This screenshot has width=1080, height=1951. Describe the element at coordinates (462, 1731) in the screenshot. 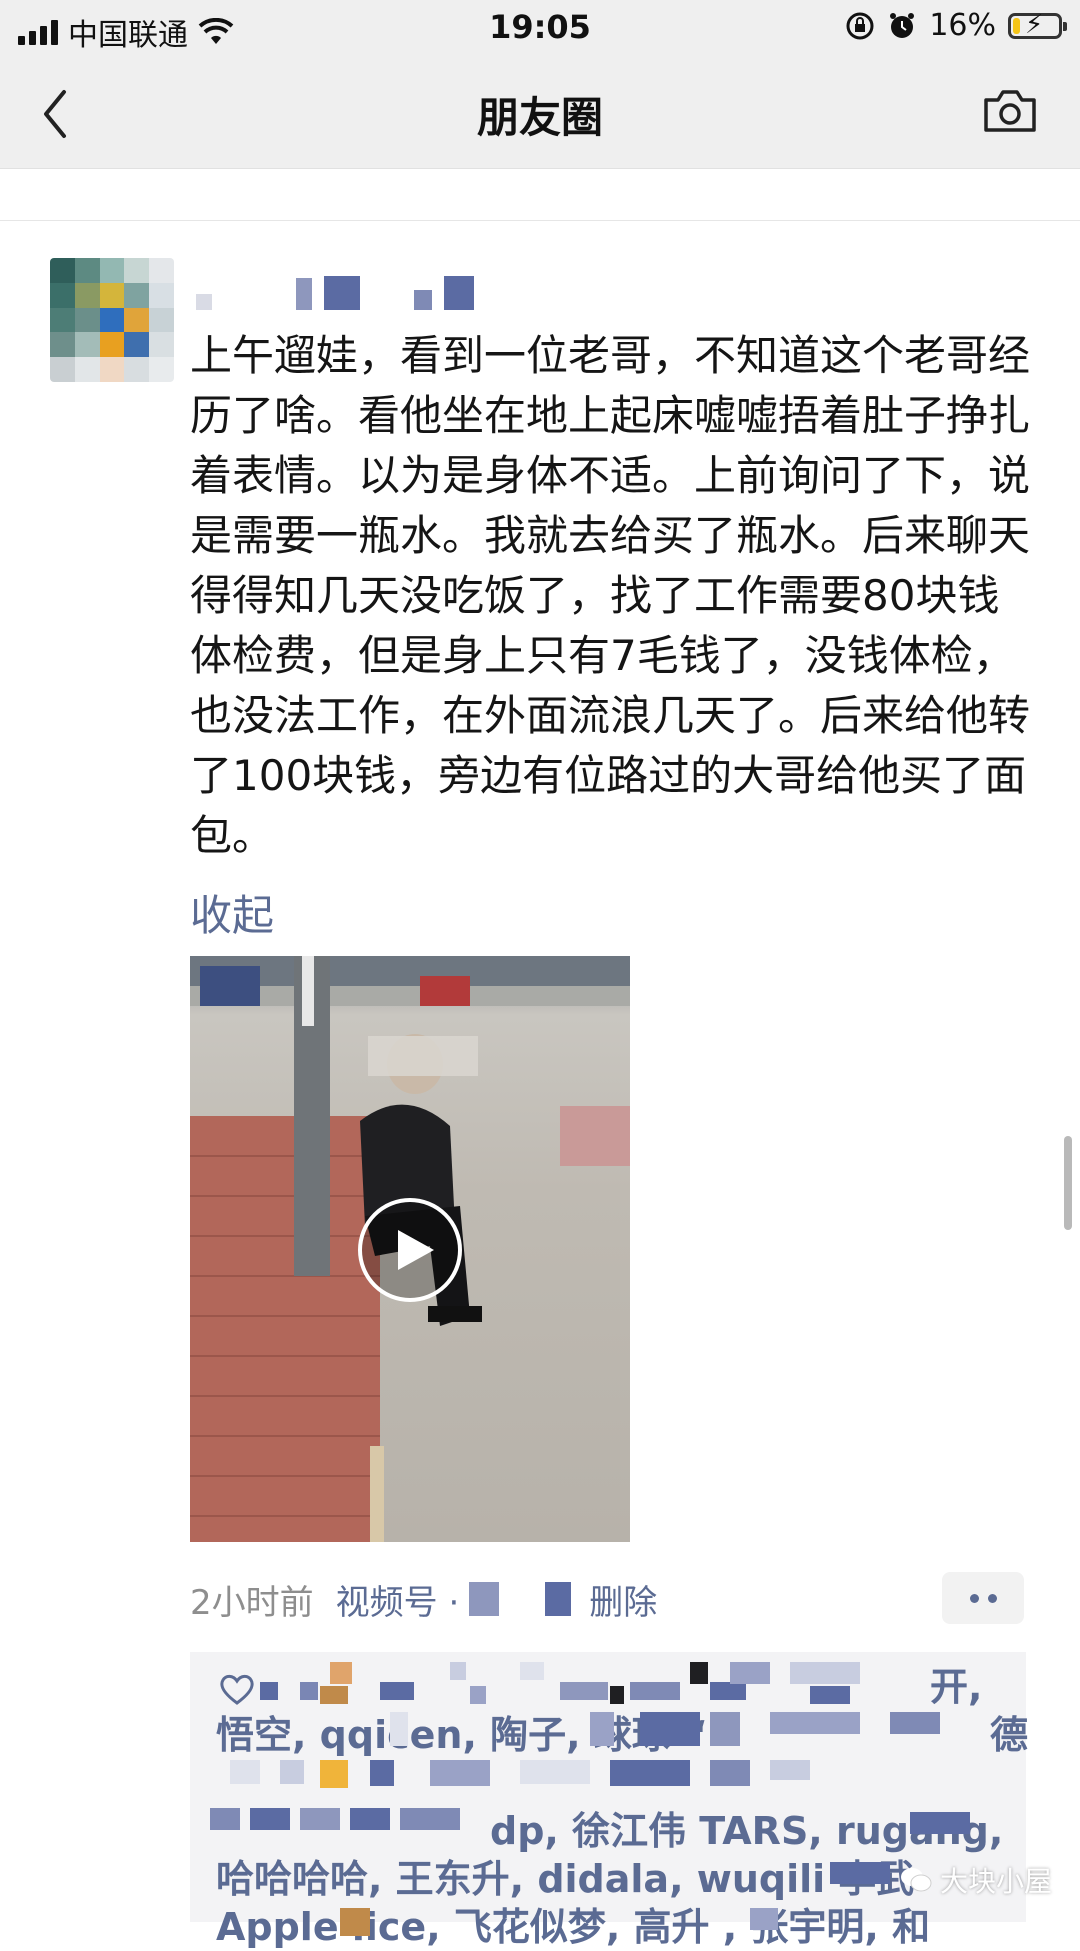

I see `likes-line-2: 悟空, qqicen, 陶子, 球球 “` at that location.